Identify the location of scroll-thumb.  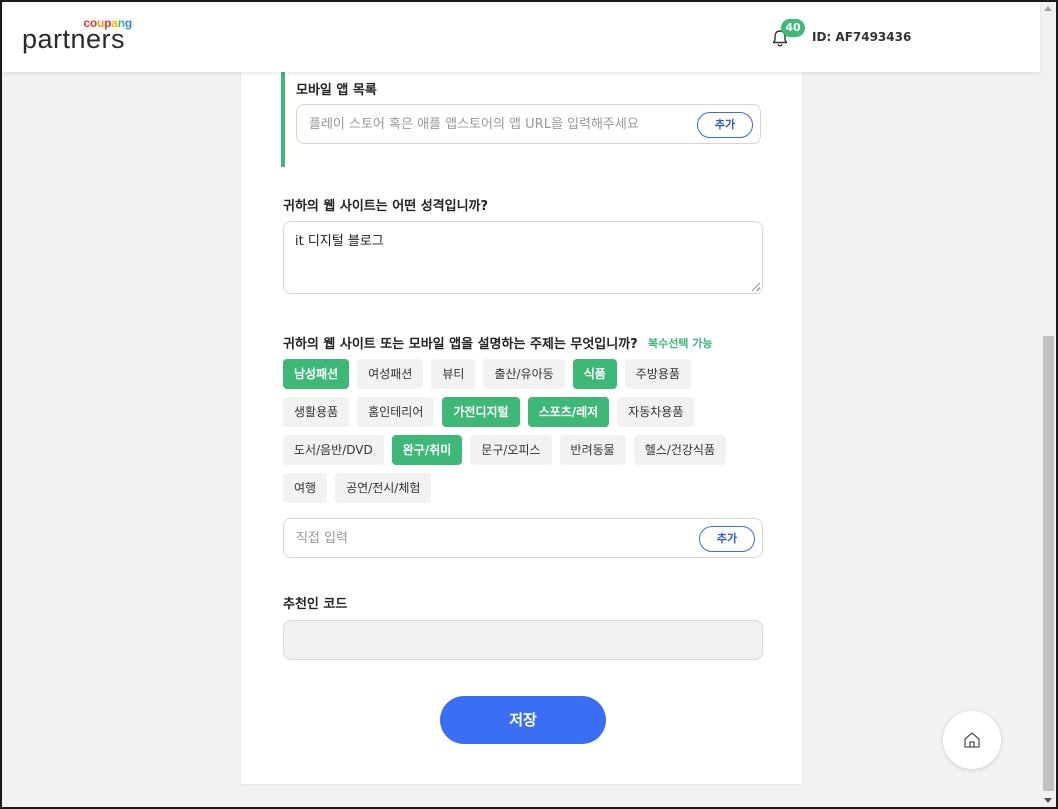
(1048, 563).